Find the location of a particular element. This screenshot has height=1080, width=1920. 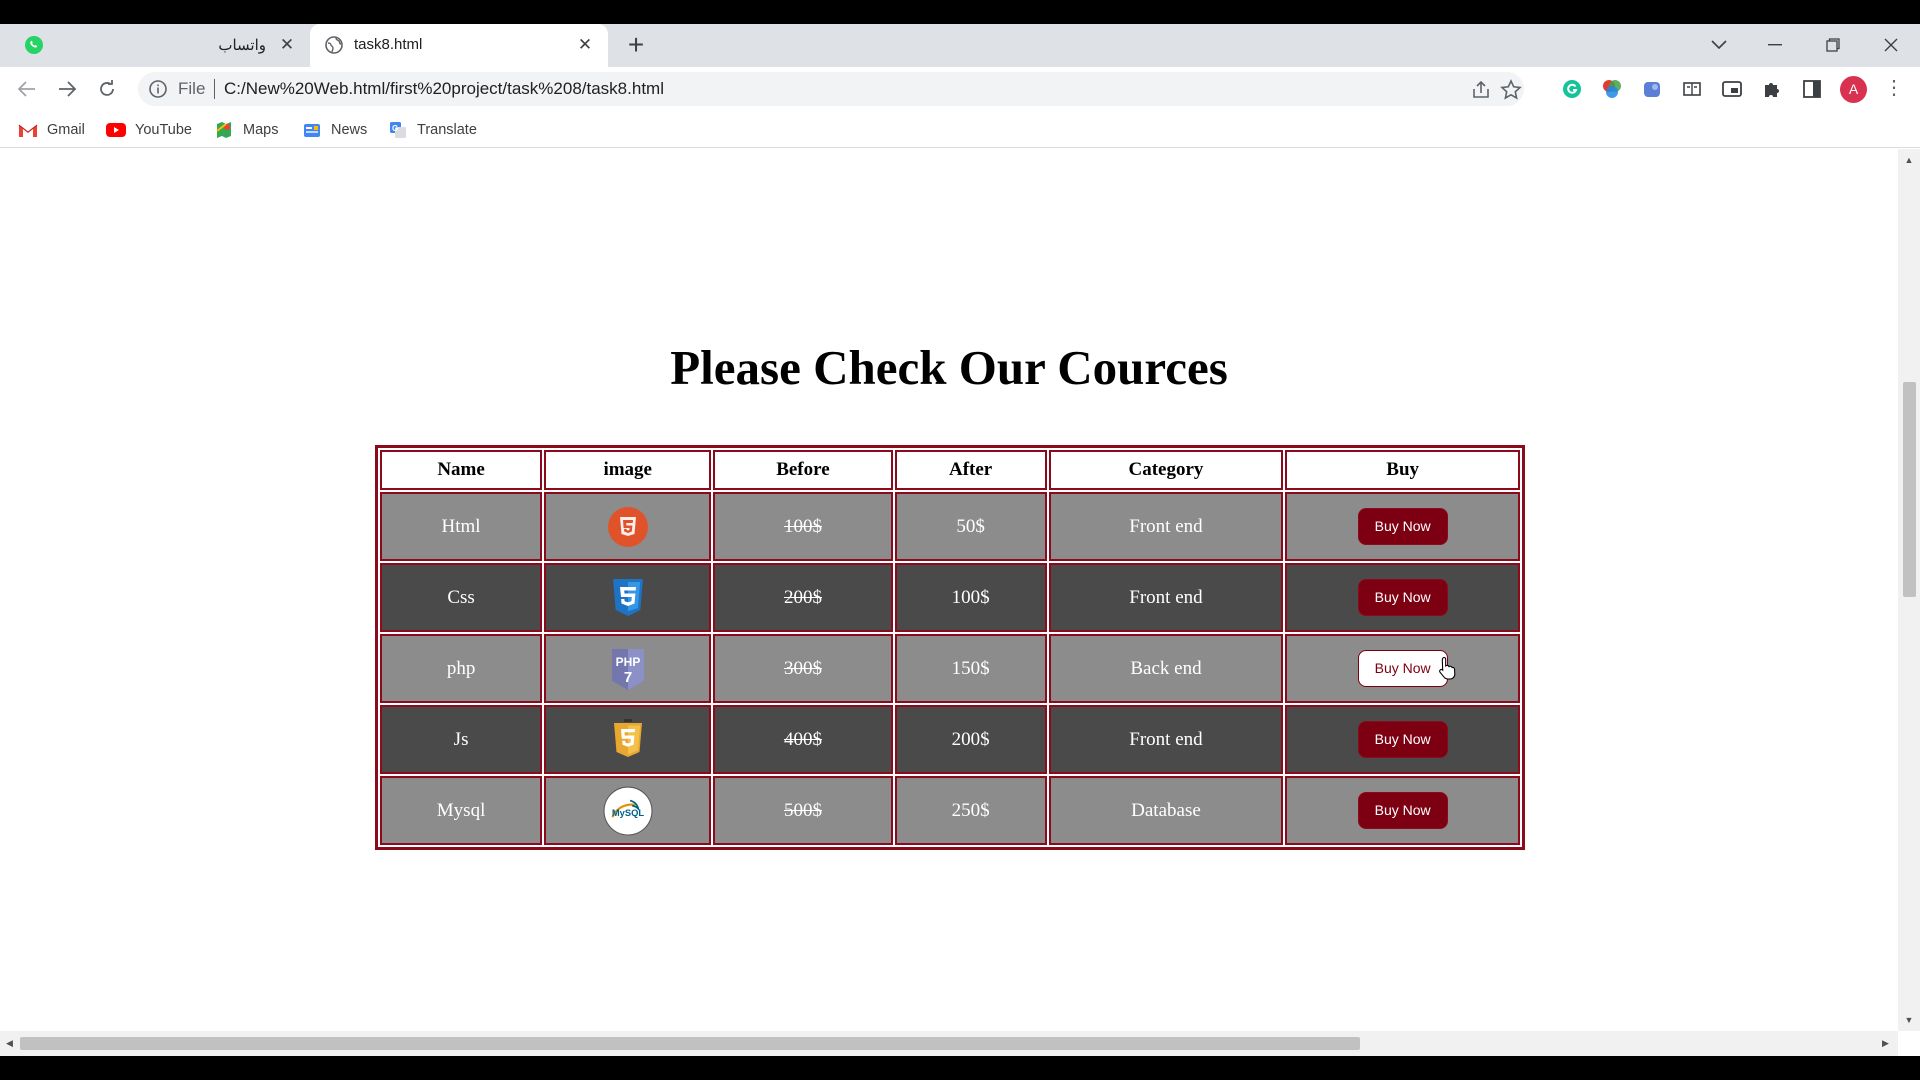

tab-strip: واتساب ✕ task8.html ✕ + is located at coordinates (960, 45).